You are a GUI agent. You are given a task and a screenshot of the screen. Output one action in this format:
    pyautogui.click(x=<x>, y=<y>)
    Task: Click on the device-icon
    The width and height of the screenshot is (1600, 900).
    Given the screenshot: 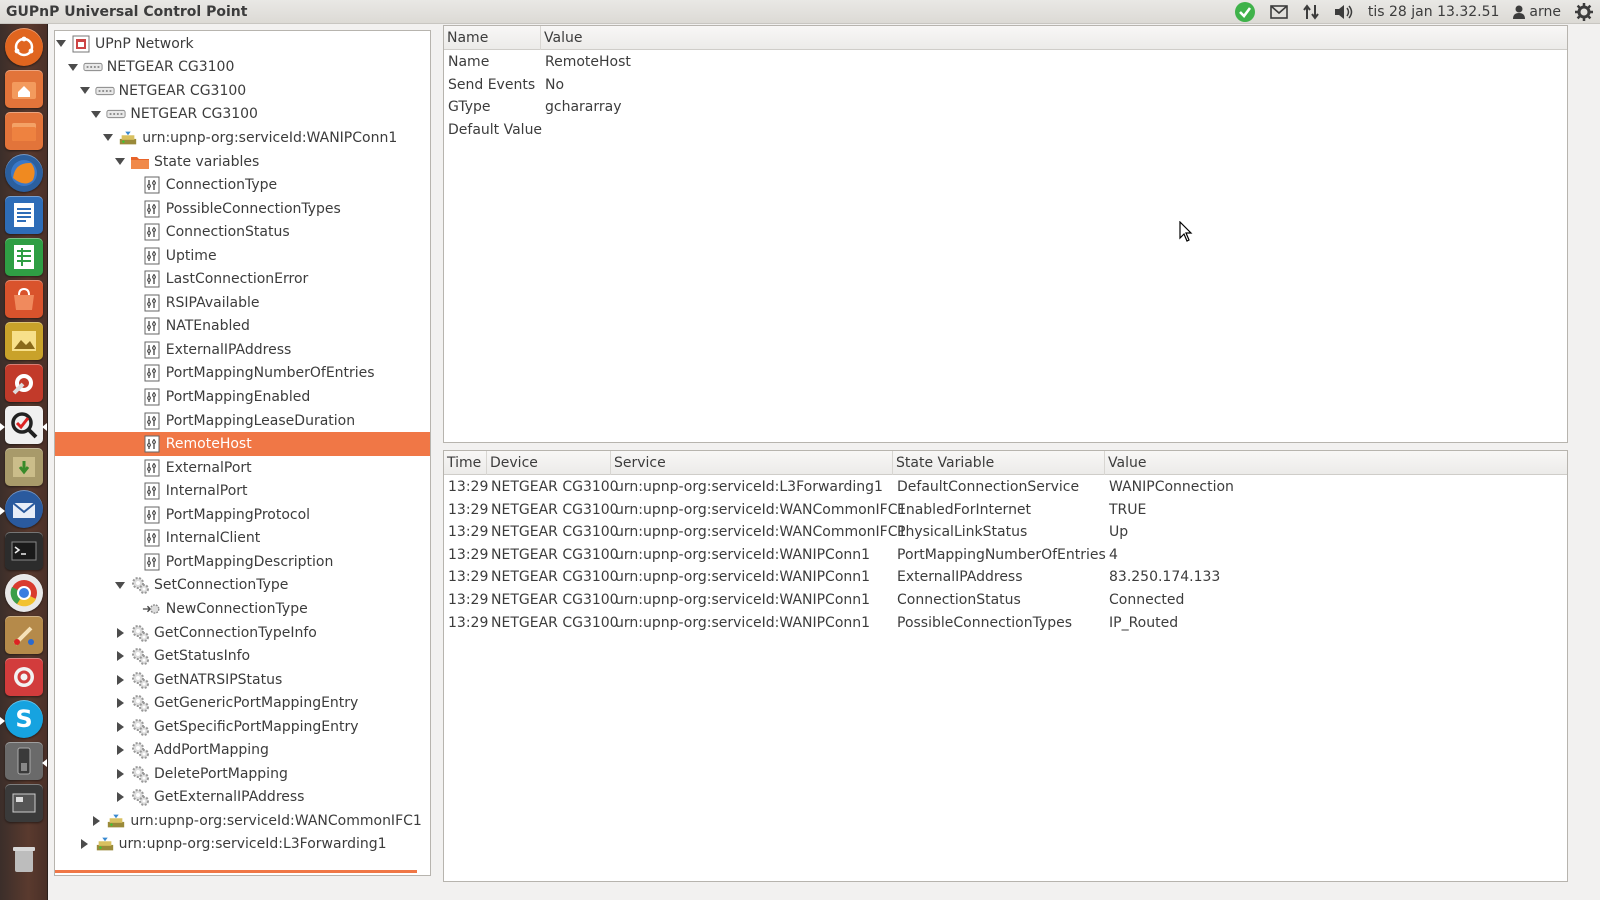 What is the action you would take?
    pyautogui.click(x=24, y=761)
    